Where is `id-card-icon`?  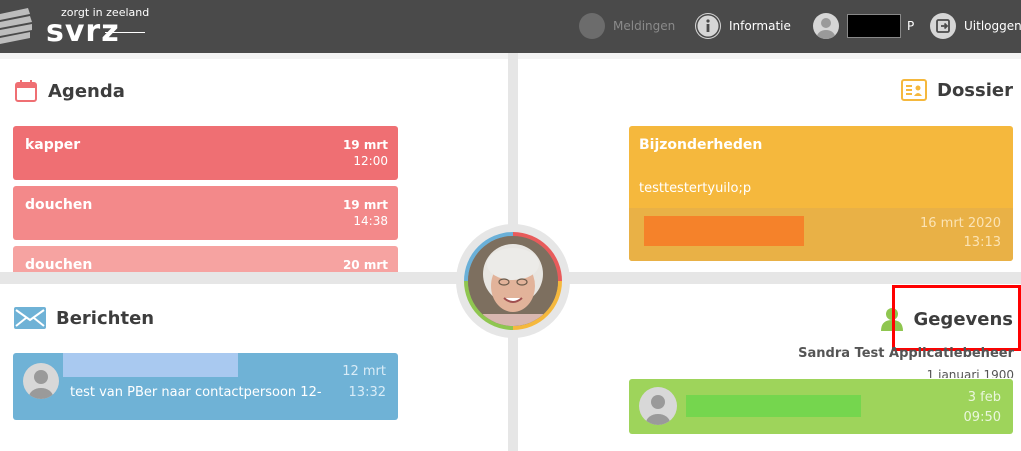
id-card-icon is located at coordinates (914, 90).